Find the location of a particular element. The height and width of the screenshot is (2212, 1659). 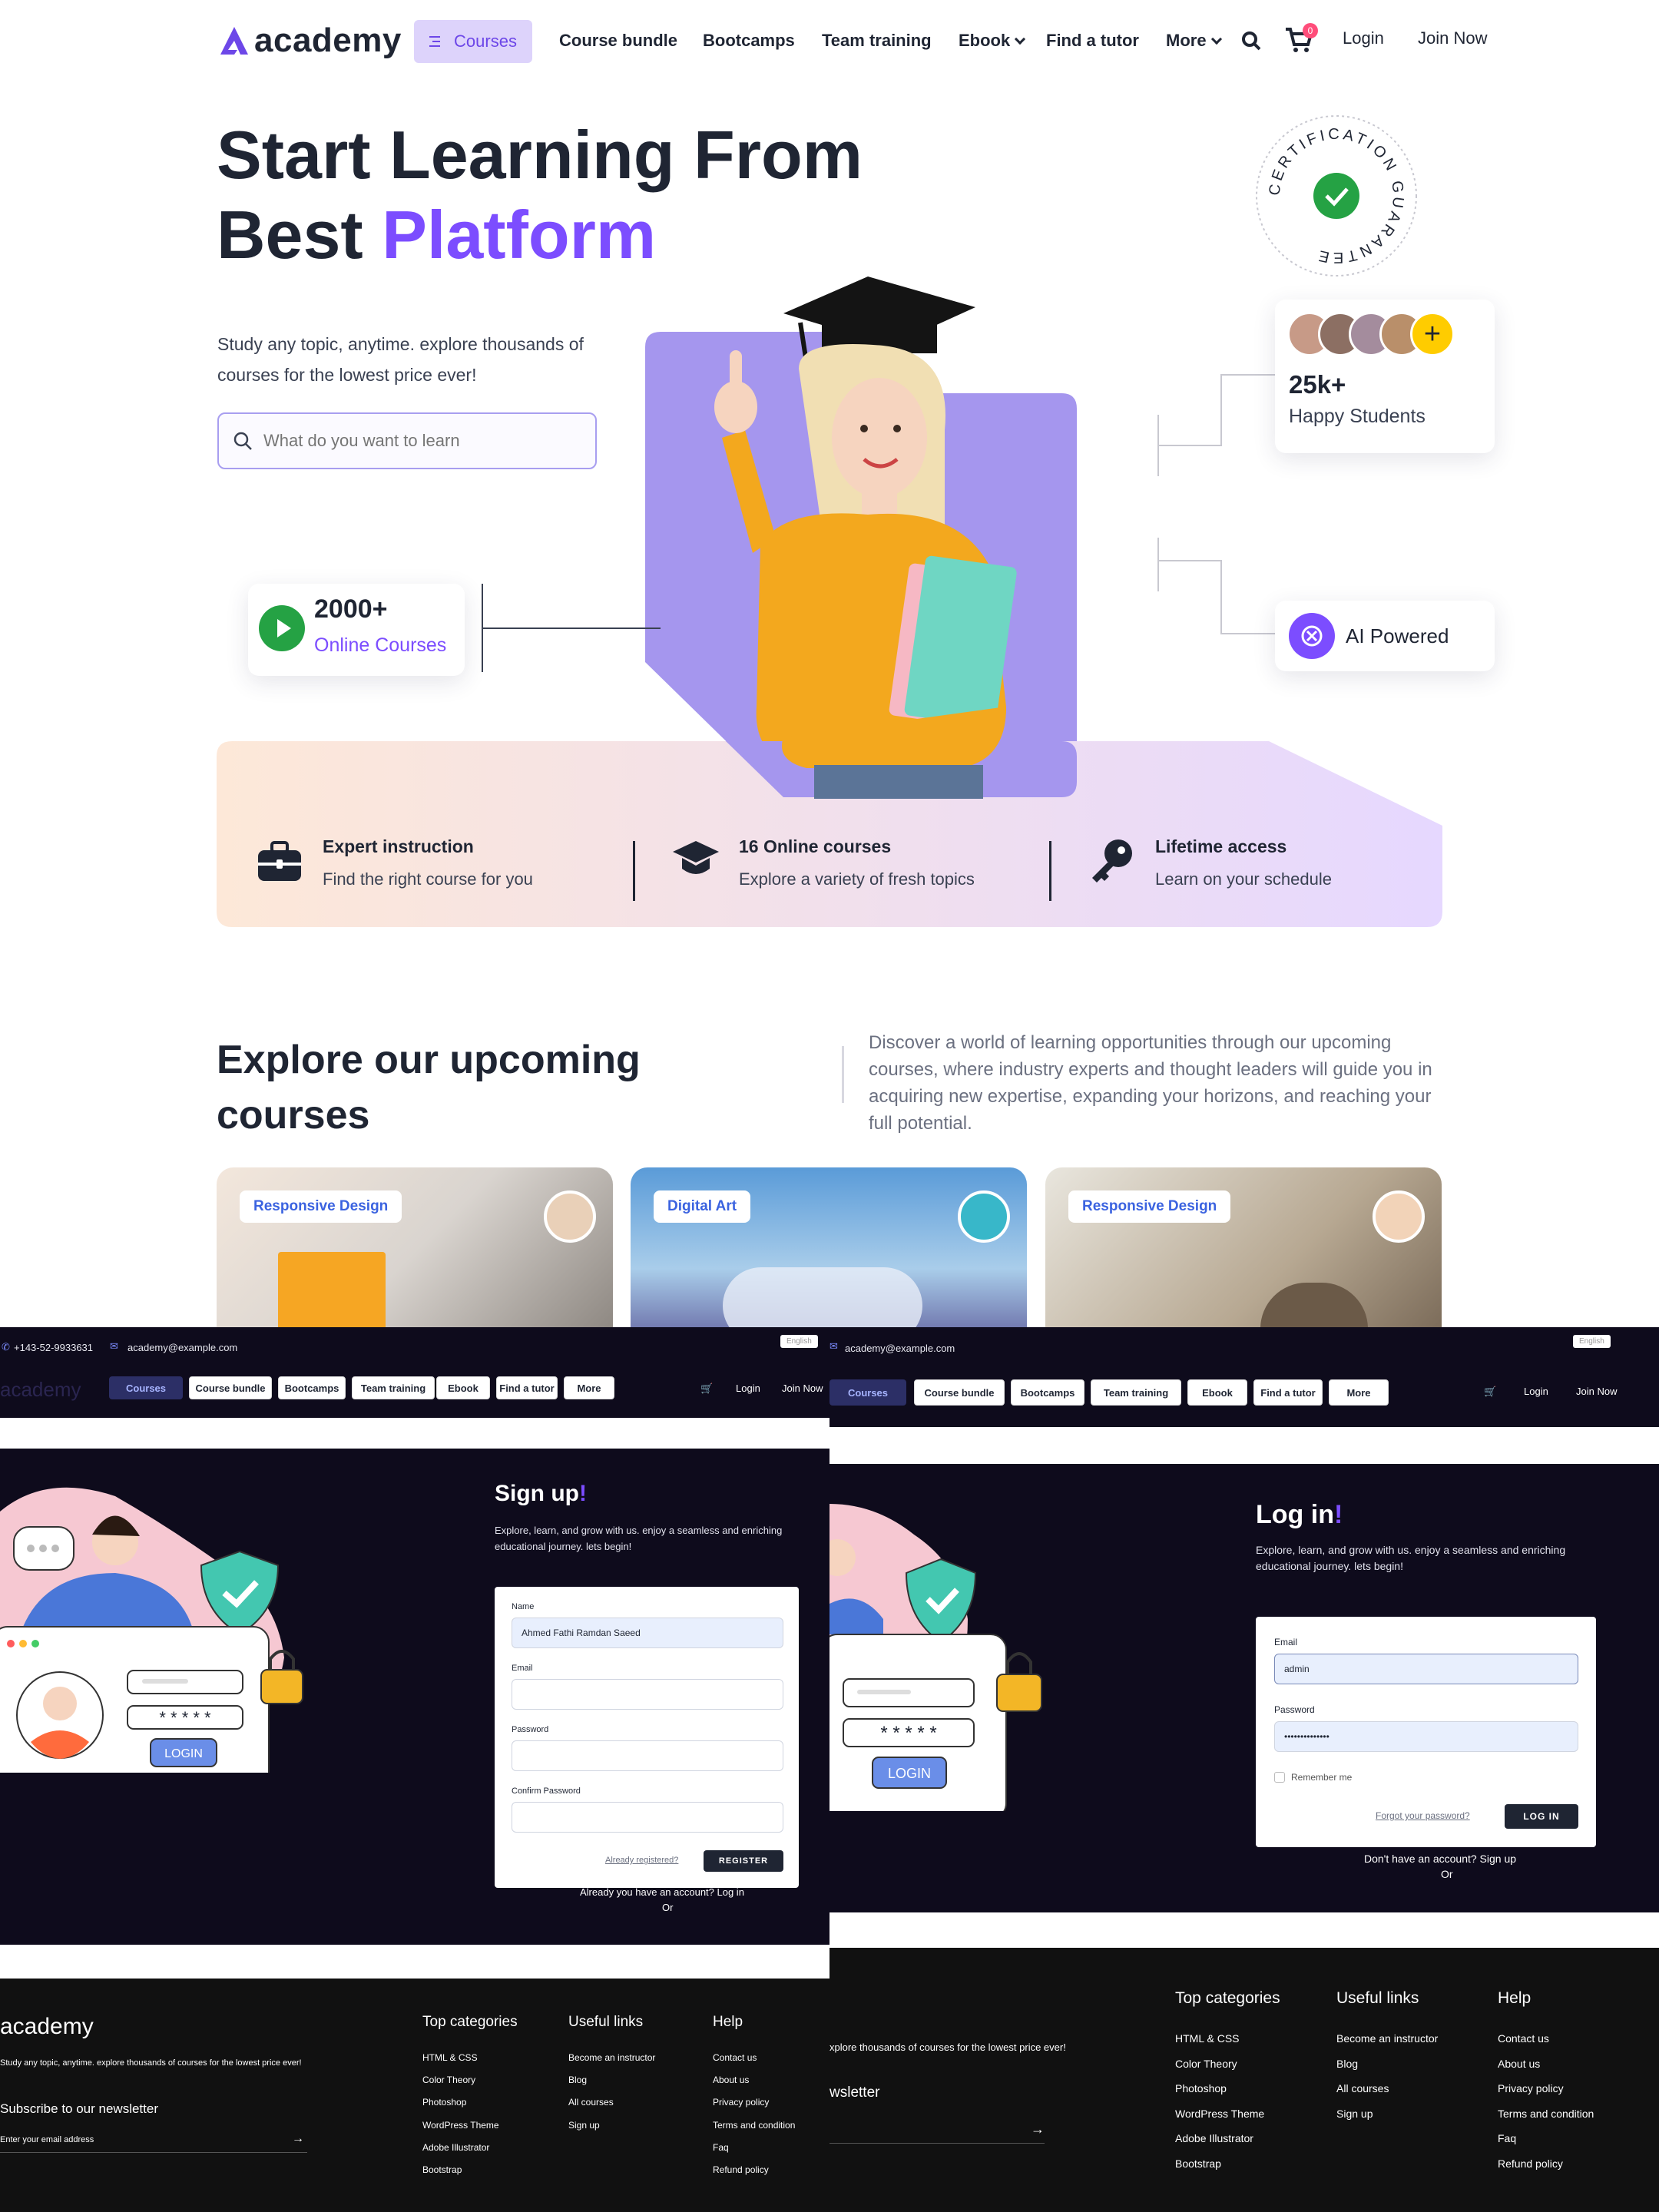

remember-checkbox is located at coordinates (1279, 1777).